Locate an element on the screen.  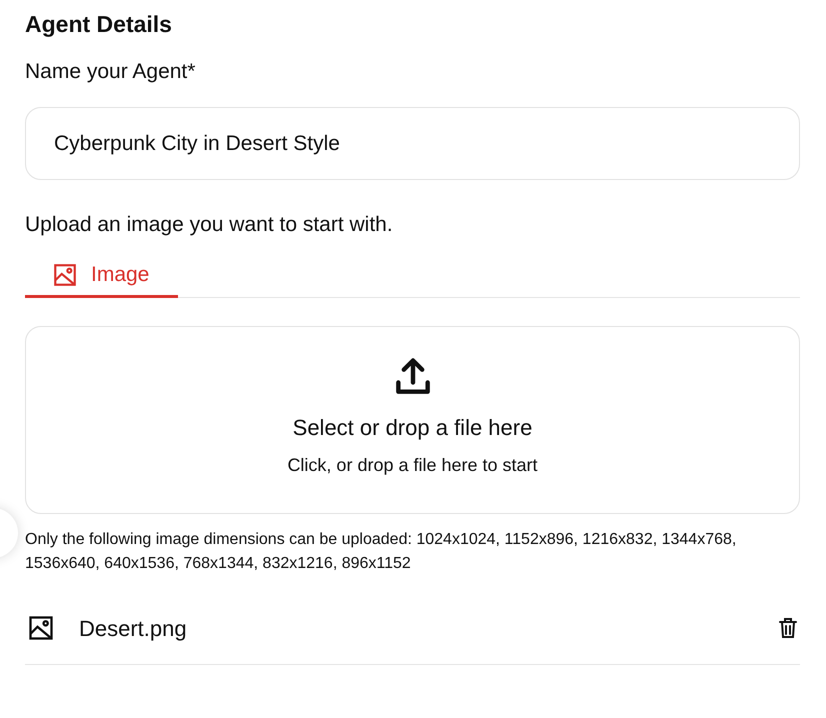
dimensions-hint: Only the following image dimensions can be uploaded: 1024x1024, 1152x896, 1216x832, 1344x768, 1536x640, 640x1536, 768x1344, 832x1216, 896x1152 is located at coordinates (381, 552).